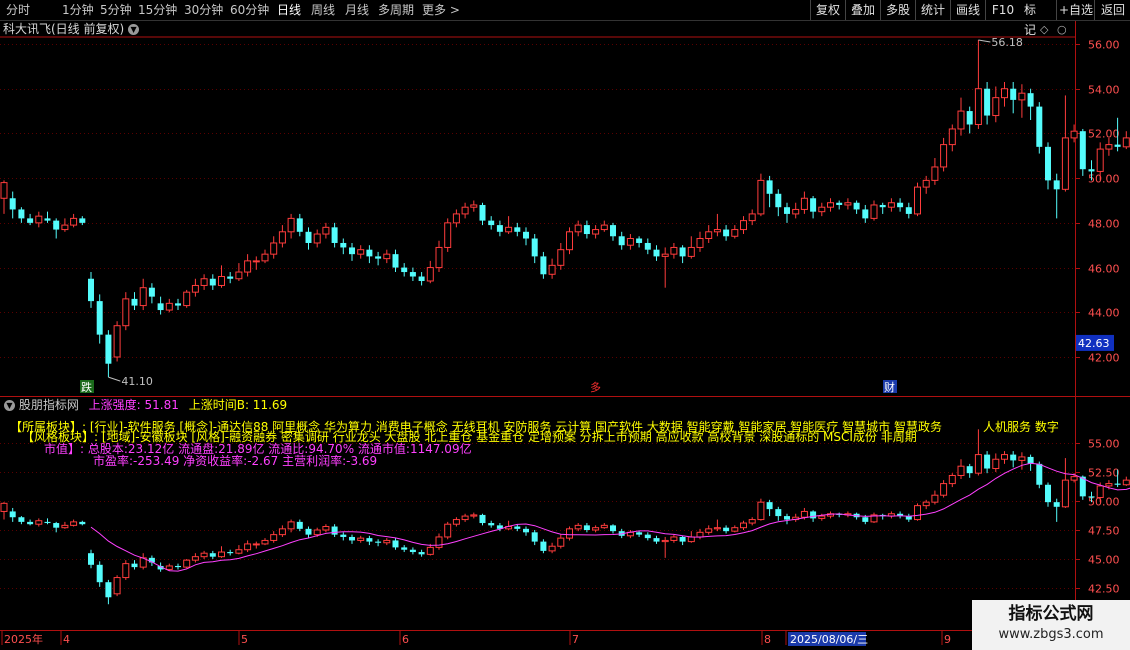 Image resolution: width=1130 pixels, height=650 pixels. What do you see at coordinates (1044, 29) in the screenshot?
I see `diamond-icon: ◇` at bounding box center [1044, 29].